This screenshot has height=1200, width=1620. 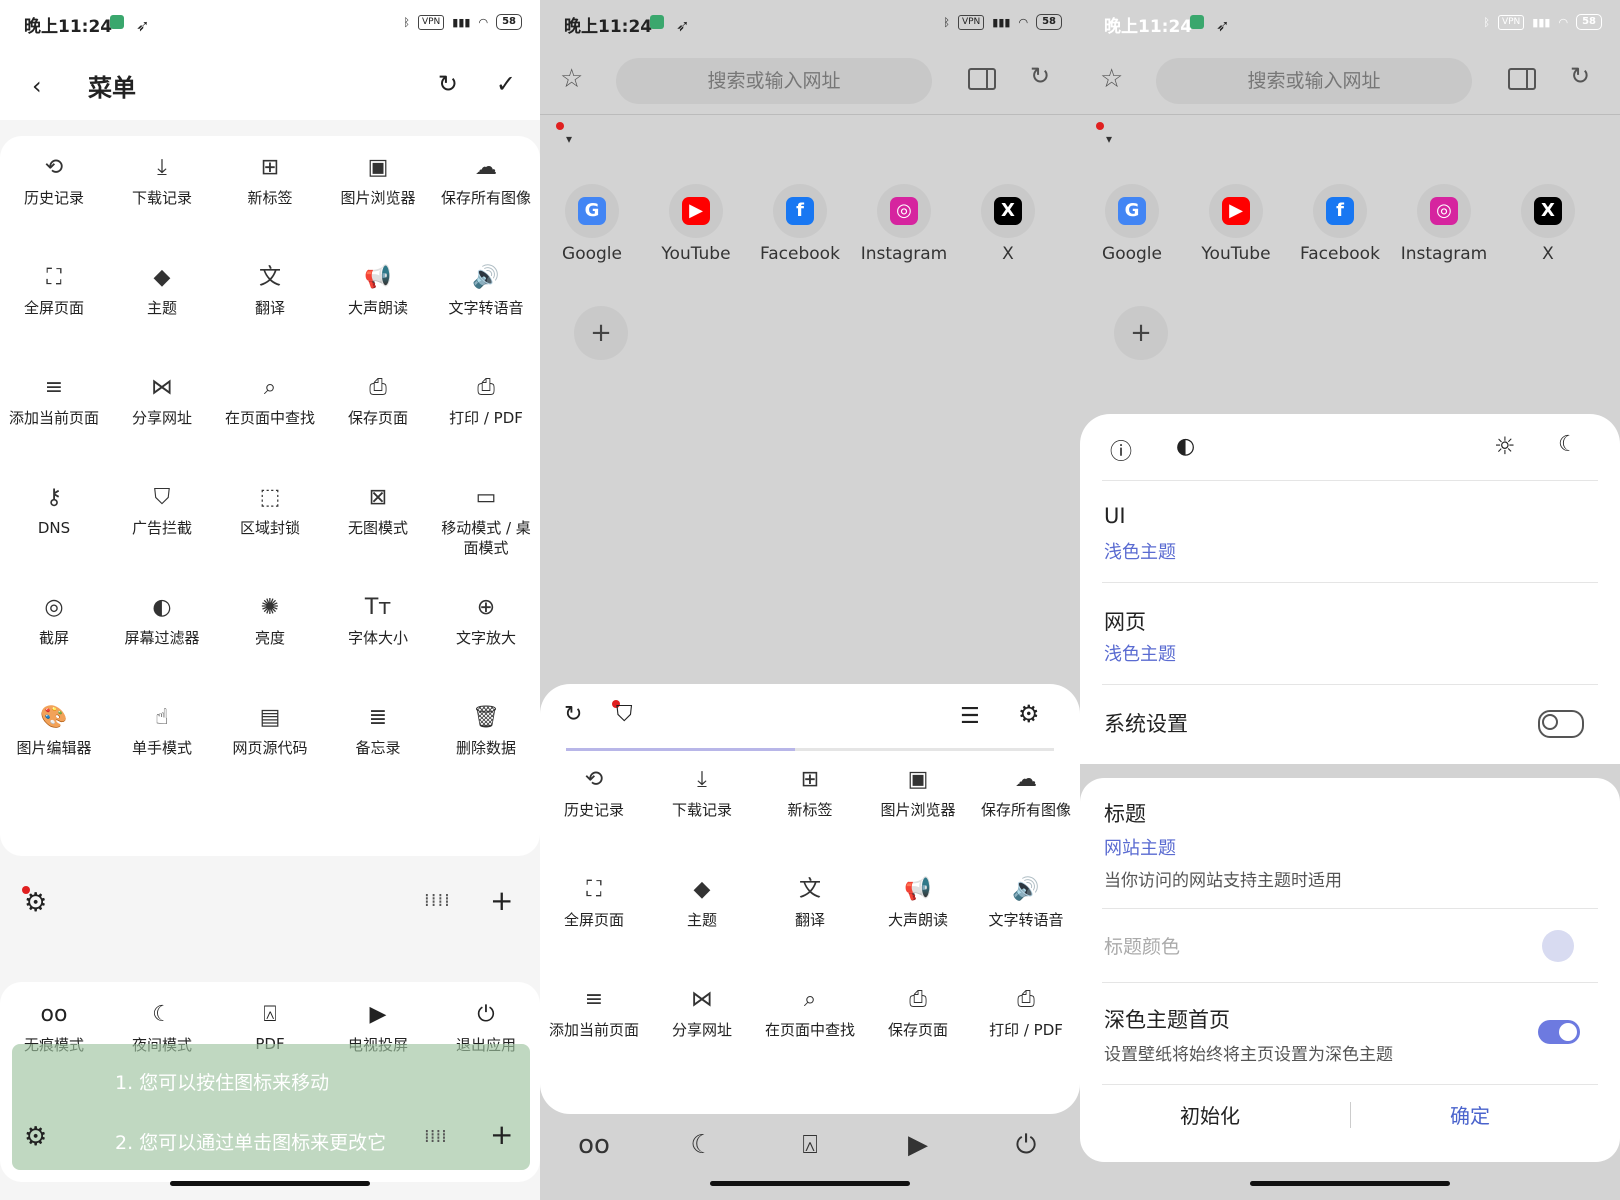 I want to click on incognito-icon: oo, so click(x=594, y=1145).